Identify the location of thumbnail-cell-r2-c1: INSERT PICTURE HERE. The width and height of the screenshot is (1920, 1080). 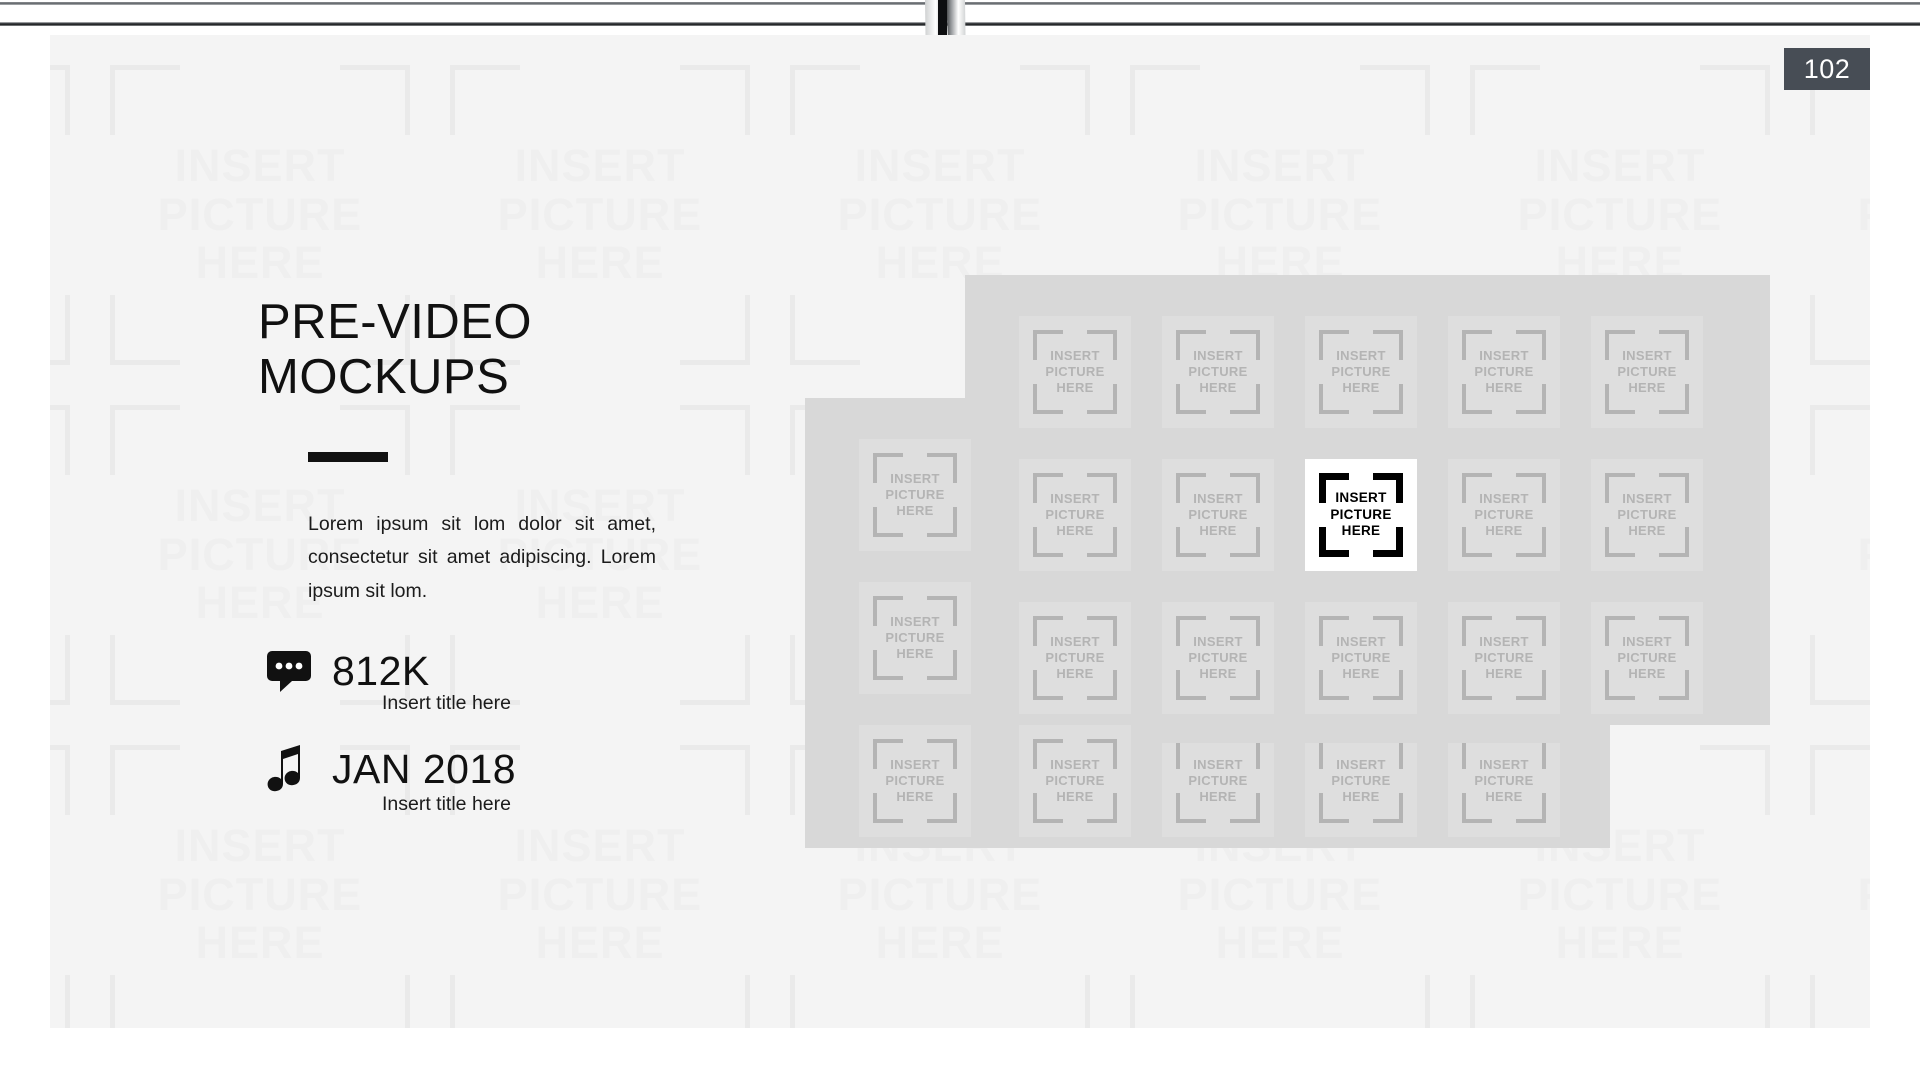
(1075, 515).